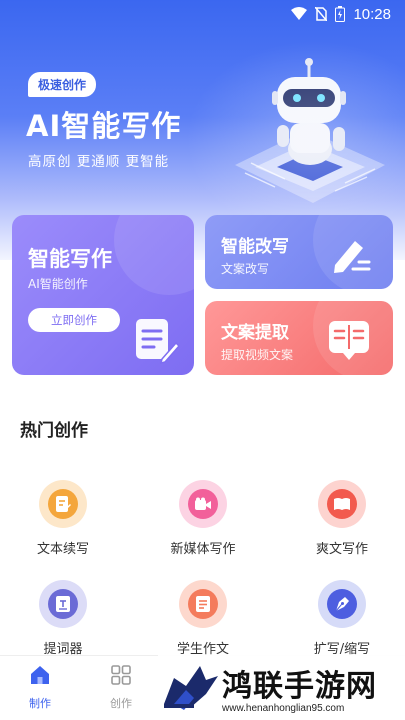 The image size is (405, 720). I want to click on hot-item-label: 文本续写, so click(62, 549).